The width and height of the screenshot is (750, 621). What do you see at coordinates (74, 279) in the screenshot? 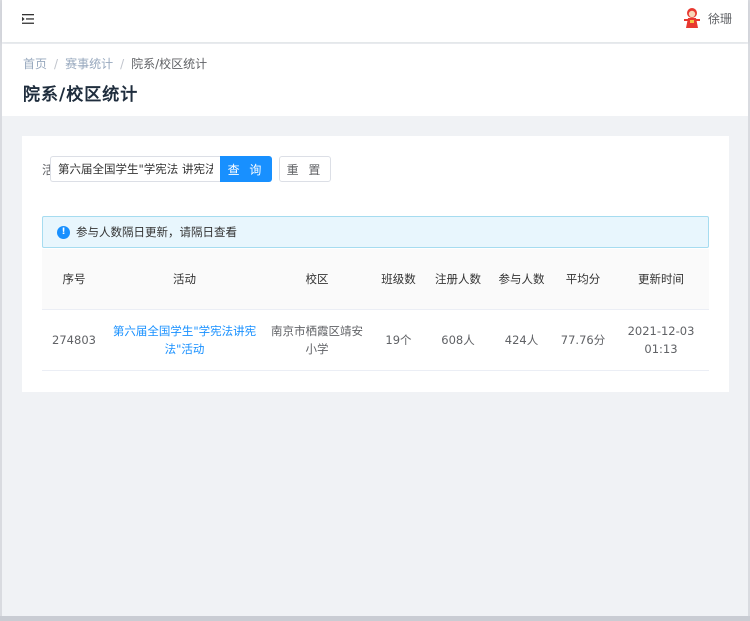
I see `column-header-id: 序号` at bounding box center [74, 279].